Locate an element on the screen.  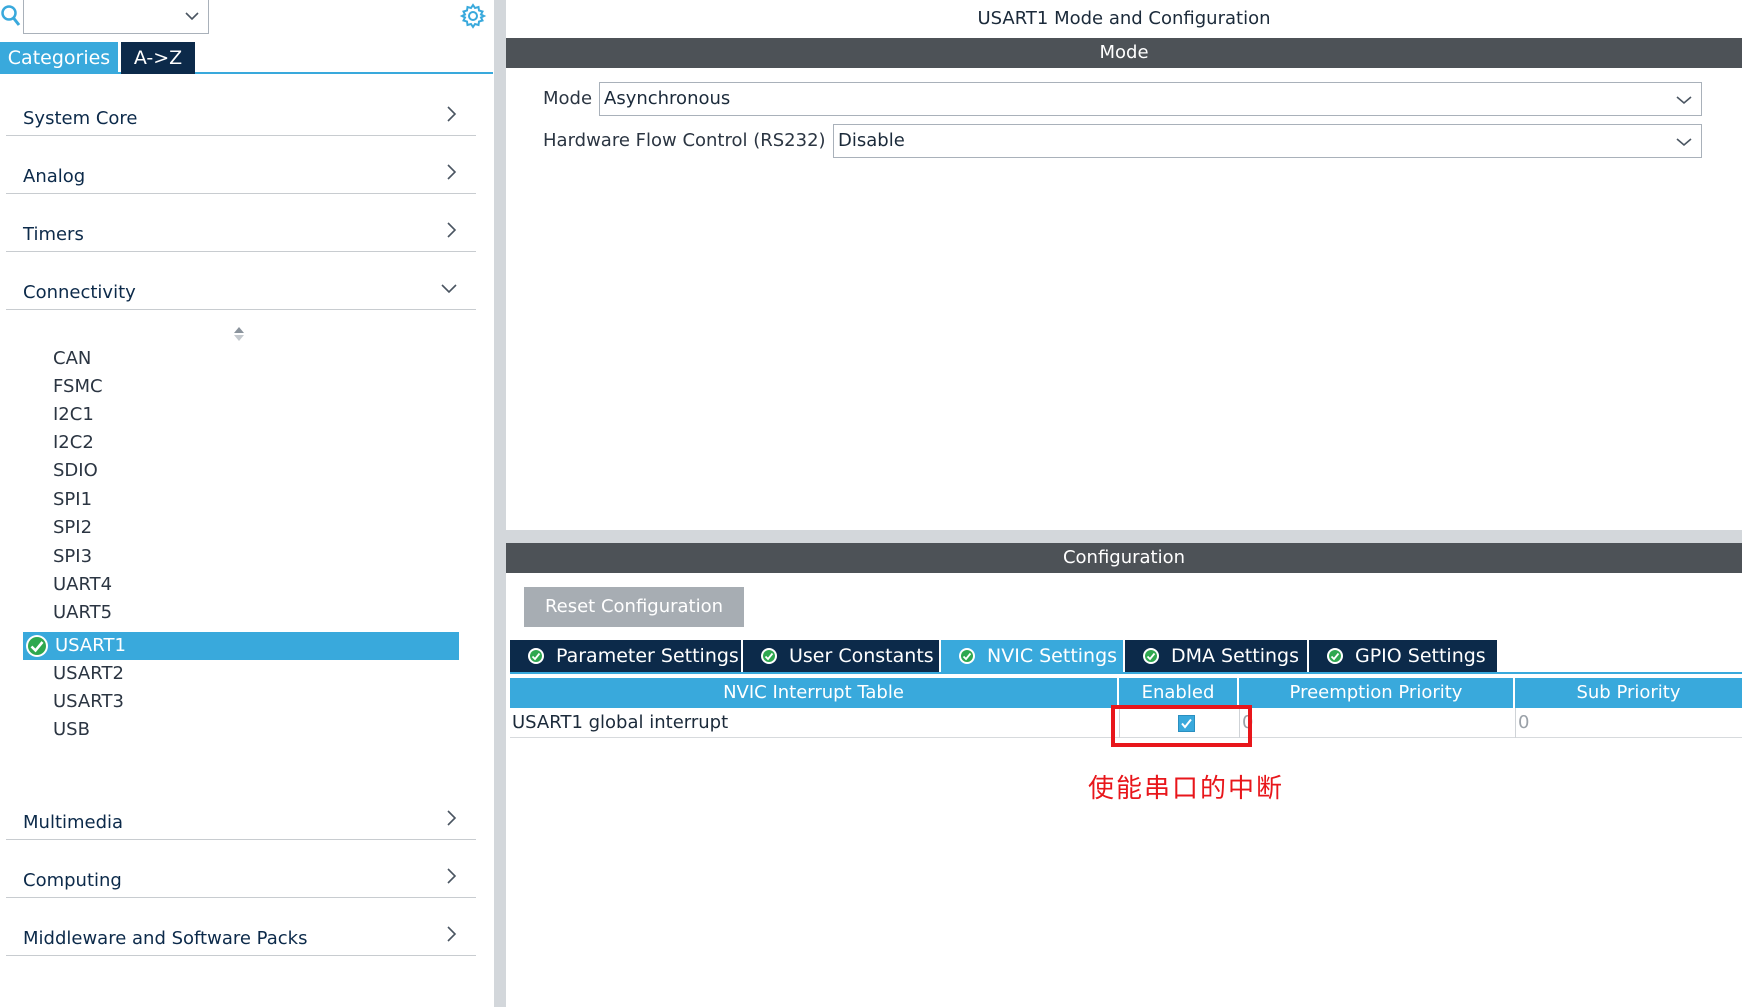
column-divider is located at coordinates (1515, 723).